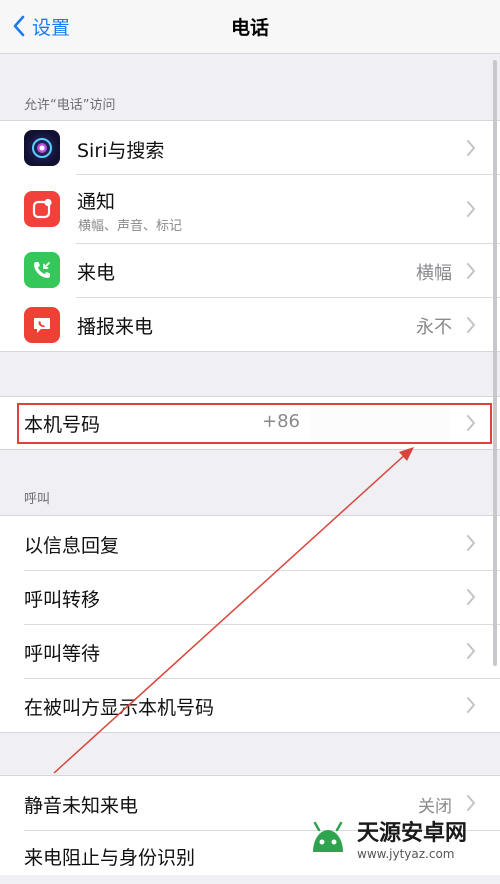 This screenshot has width=500, height=884. I want to click on watermark-subtitle: www.jytyaz.com, so click(406, 854).